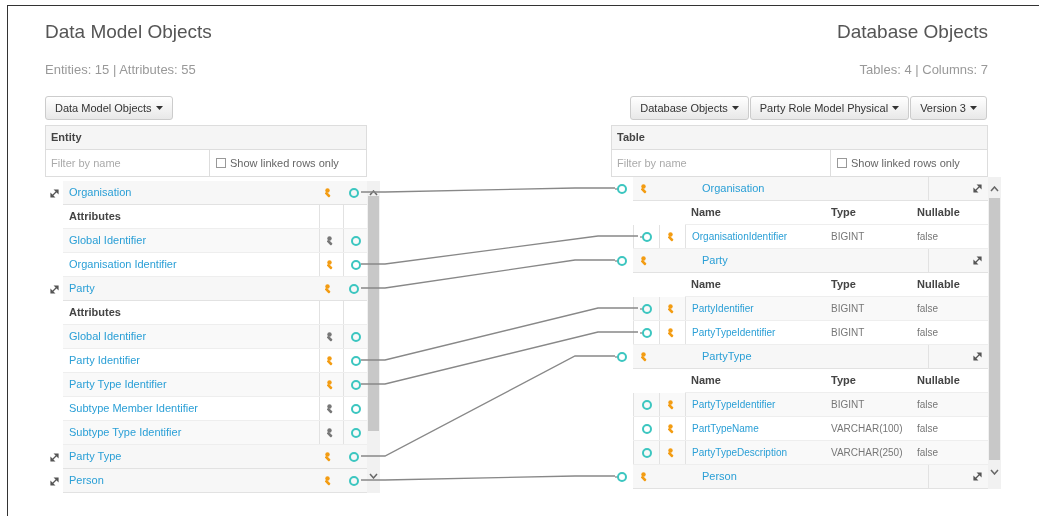  What do you see at coordinates (191, 288) in the screenshot?
I see `entity-name: Party` at bounding box center [191, 288].